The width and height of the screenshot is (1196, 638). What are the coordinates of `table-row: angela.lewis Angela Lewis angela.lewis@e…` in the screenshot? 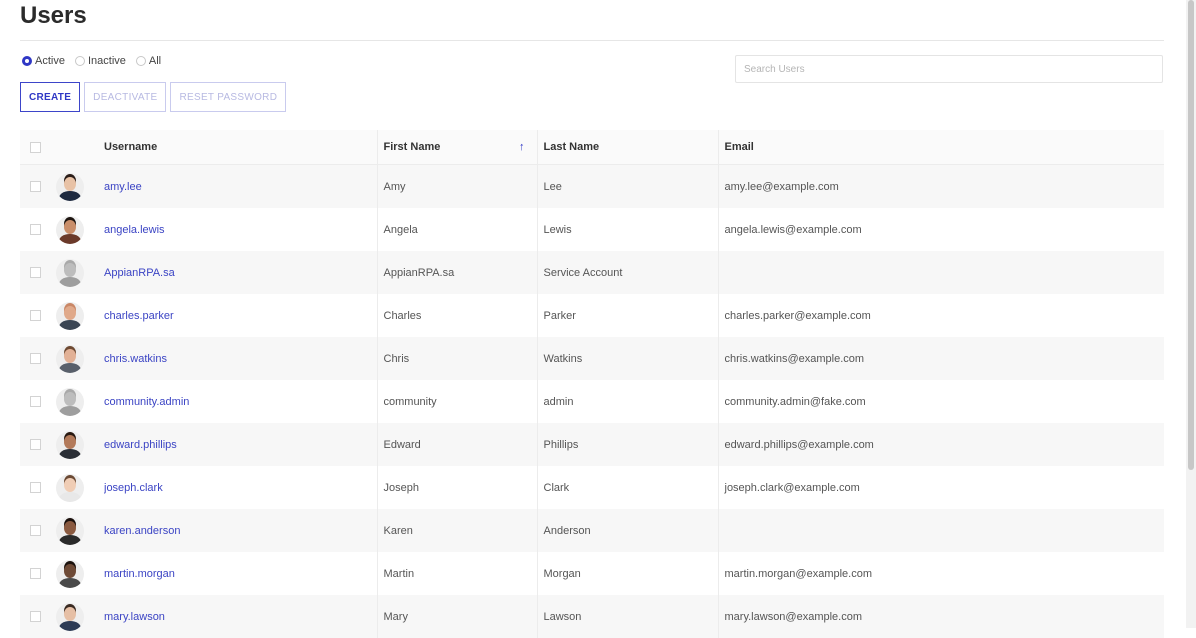 It's located at (592, 229).